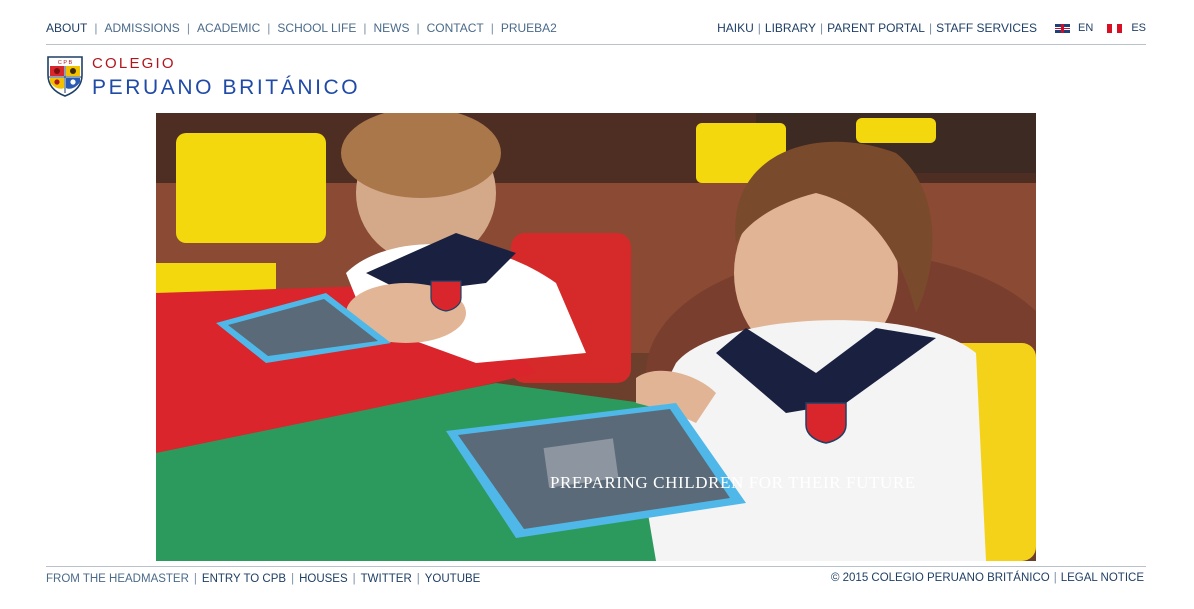 Image resolution: width=1194 pixels, height=609 pixels. Describe the element at coordinates (986, 28) in the screenshot. I see `nav-staff-services: STAFF SERVICES` at that location.